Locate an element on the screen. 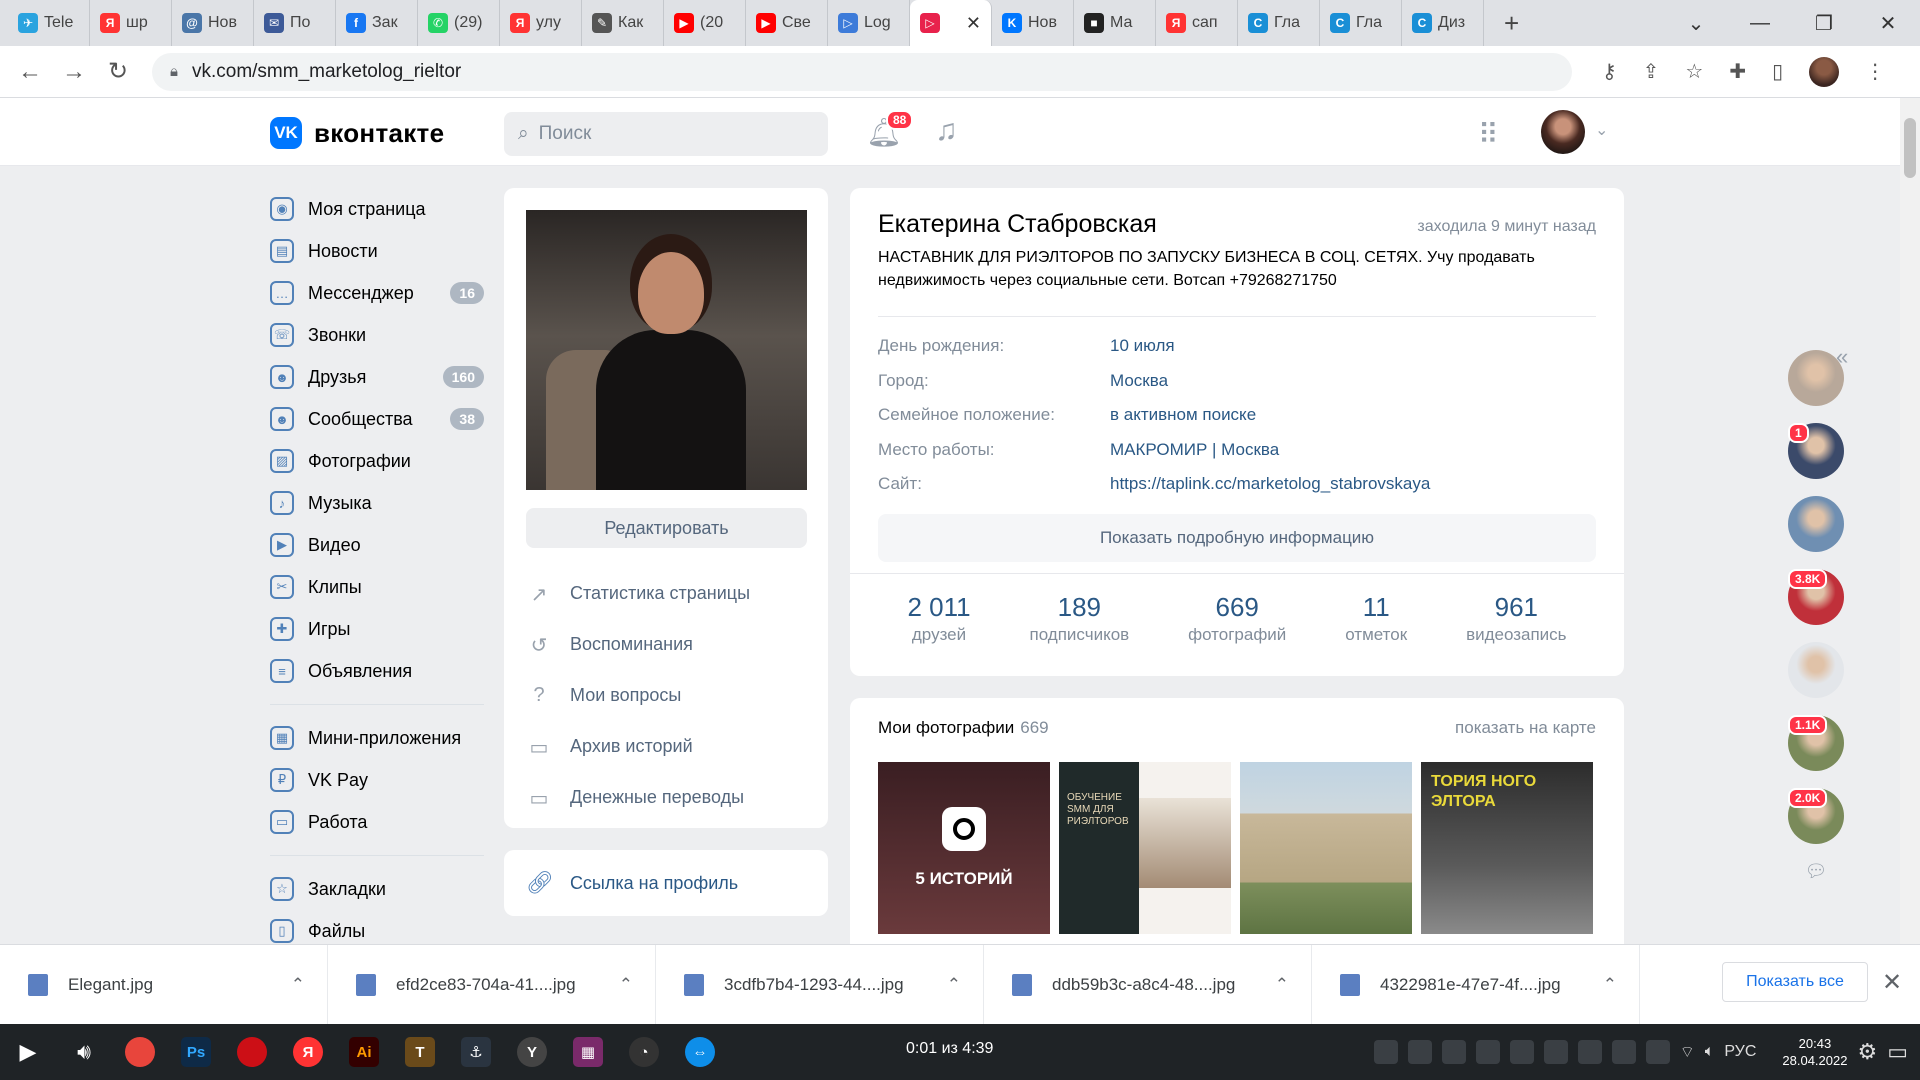 This screenshot has width=1920, height=1080. url-field: 🔒︎ vk.com/smm_marketolog_rieltor is located at coordinates (862, 71).